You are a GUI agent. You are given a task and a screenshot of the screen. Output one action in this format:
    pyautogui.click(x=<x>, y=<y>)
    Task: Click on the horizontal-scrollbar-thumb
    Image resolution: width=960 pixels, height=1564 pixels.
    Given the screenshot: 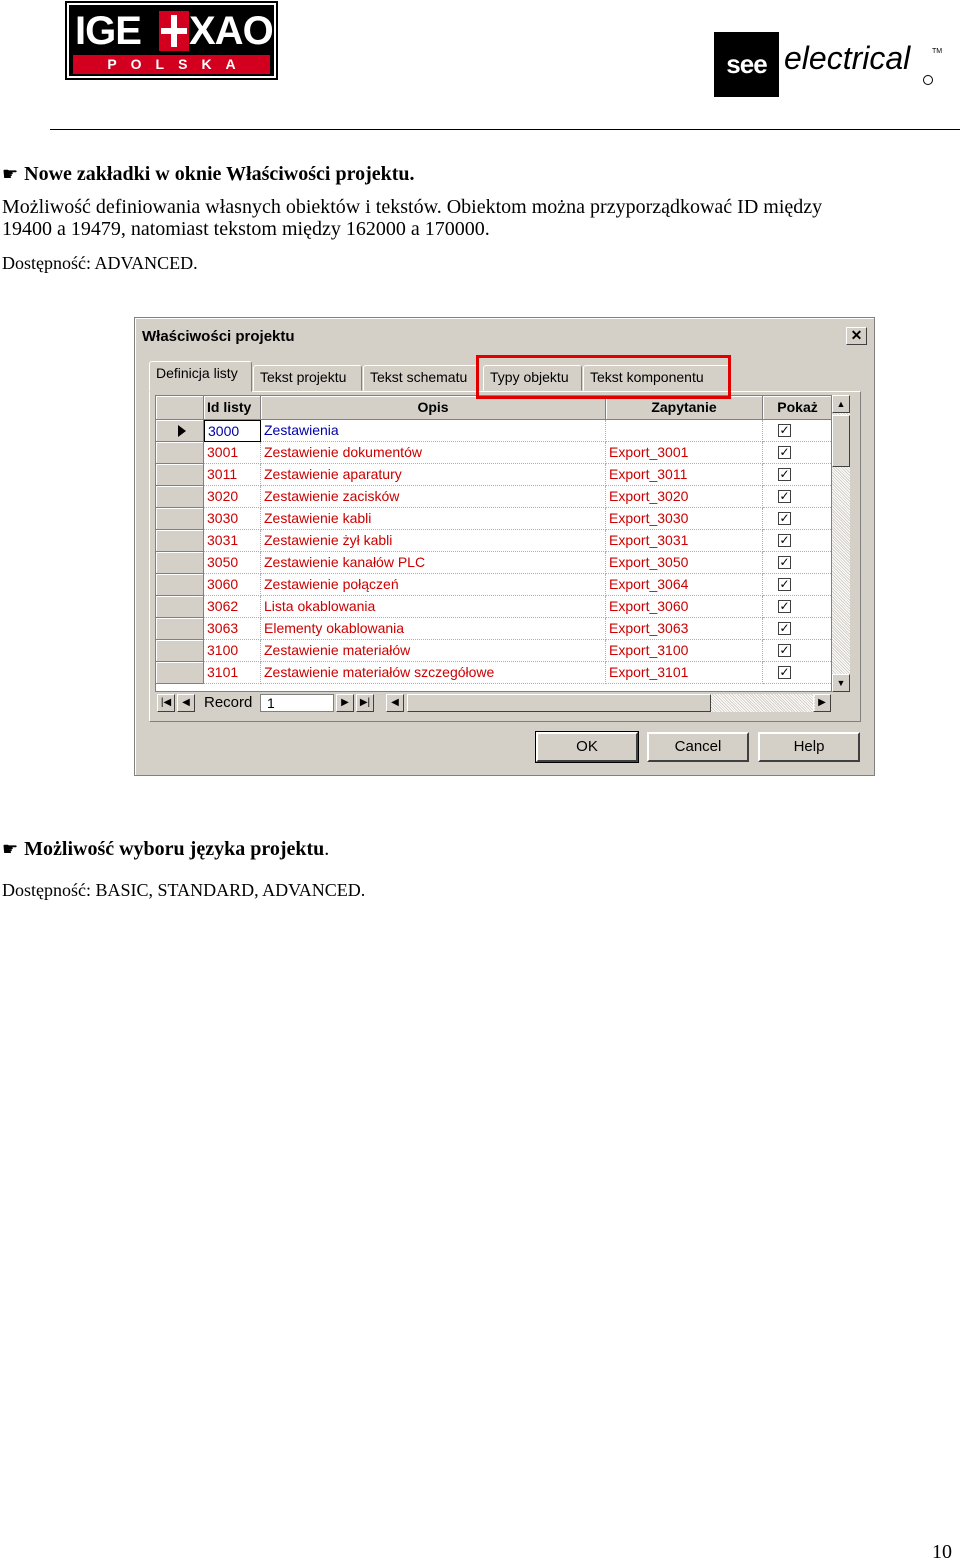 What is the action you would take?
    pyautogui.click(x=559, y=703)
    